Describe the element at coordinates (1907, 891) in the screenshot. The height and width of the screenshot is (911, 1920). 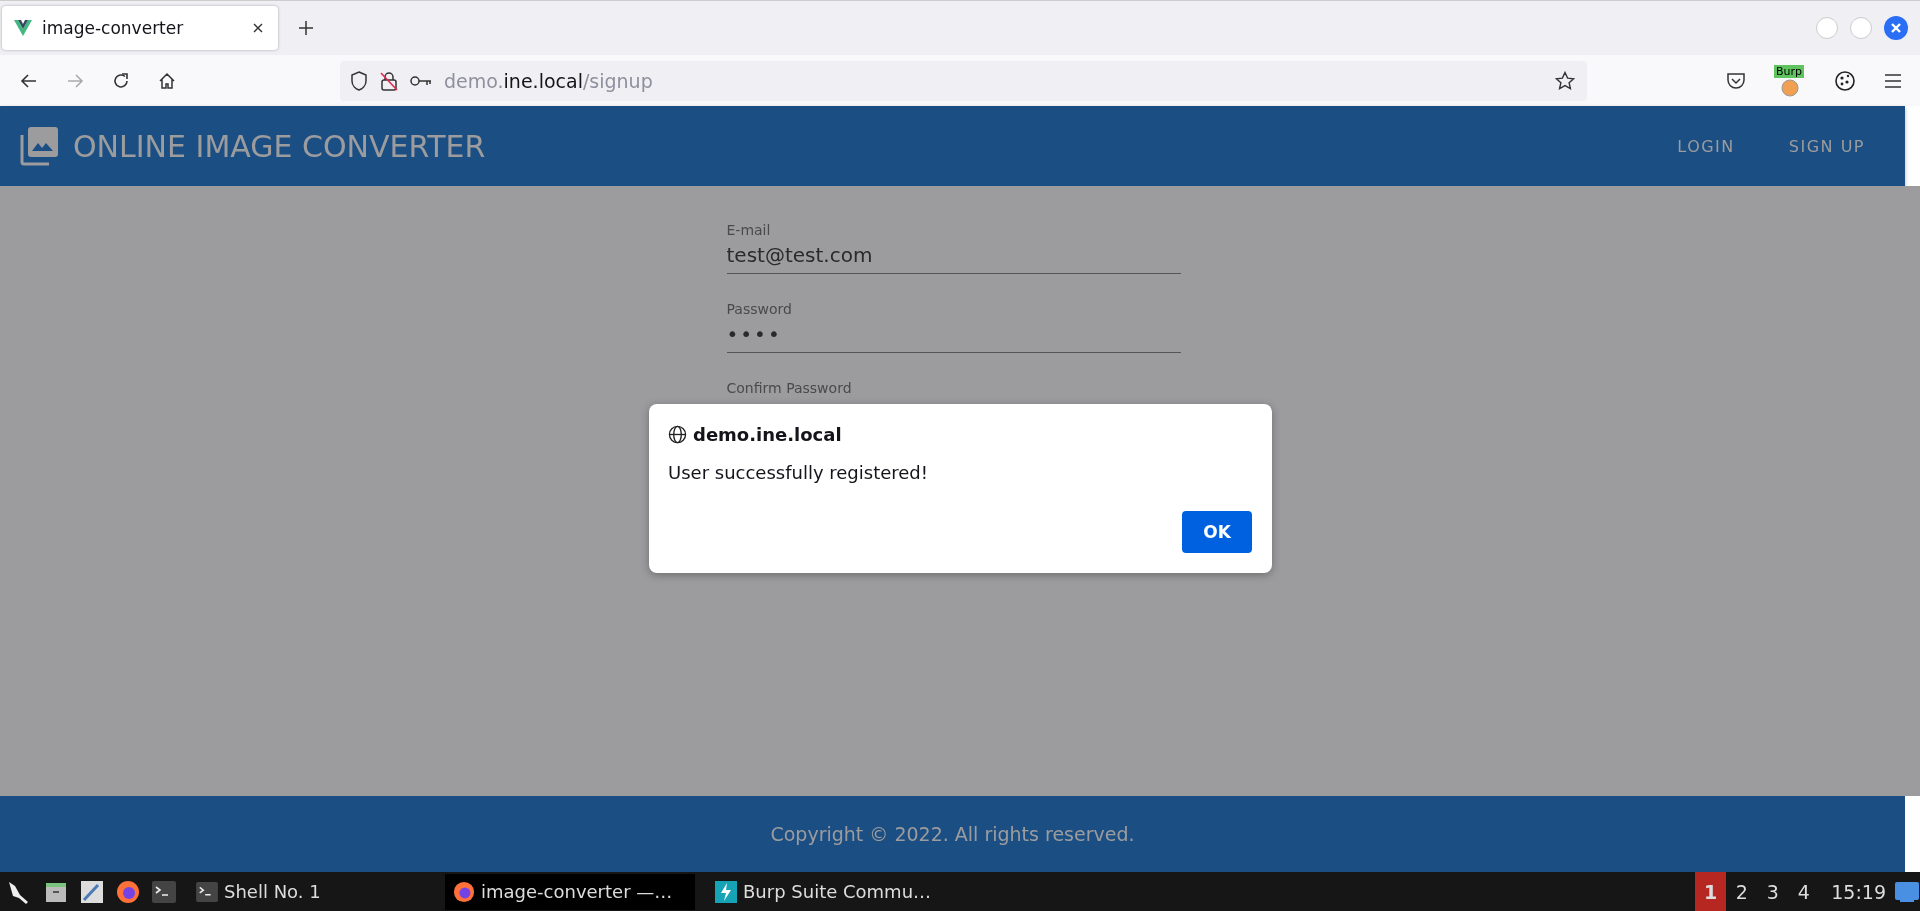
I see `desktop-icon` at that location.